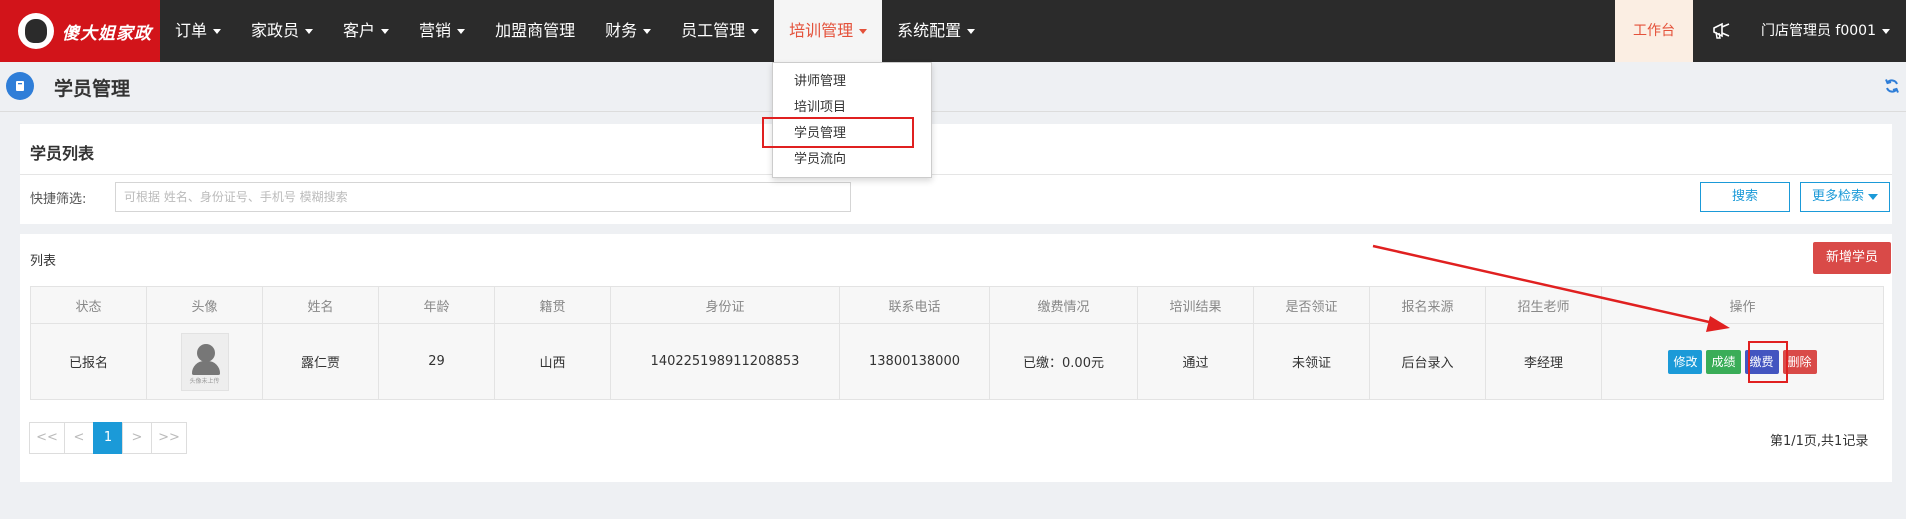  Describe the element at coordinates (828, 31) in the screenshot. I see `nav-training: 培训管理` at that location.